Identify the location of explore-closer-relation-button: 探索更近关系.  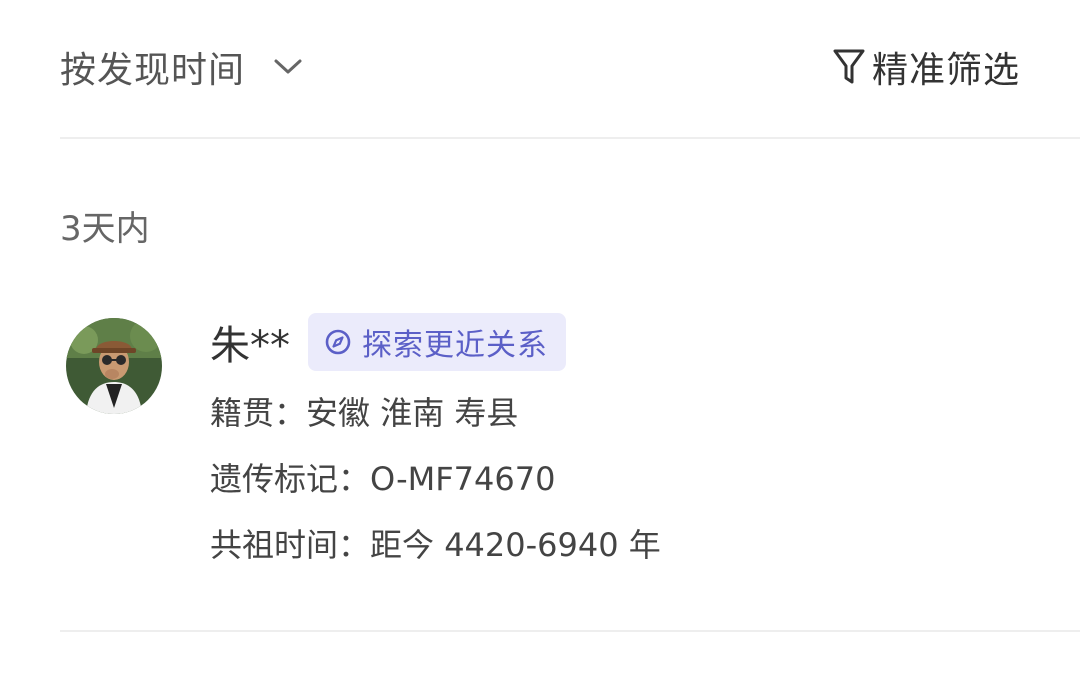
(437, 342).